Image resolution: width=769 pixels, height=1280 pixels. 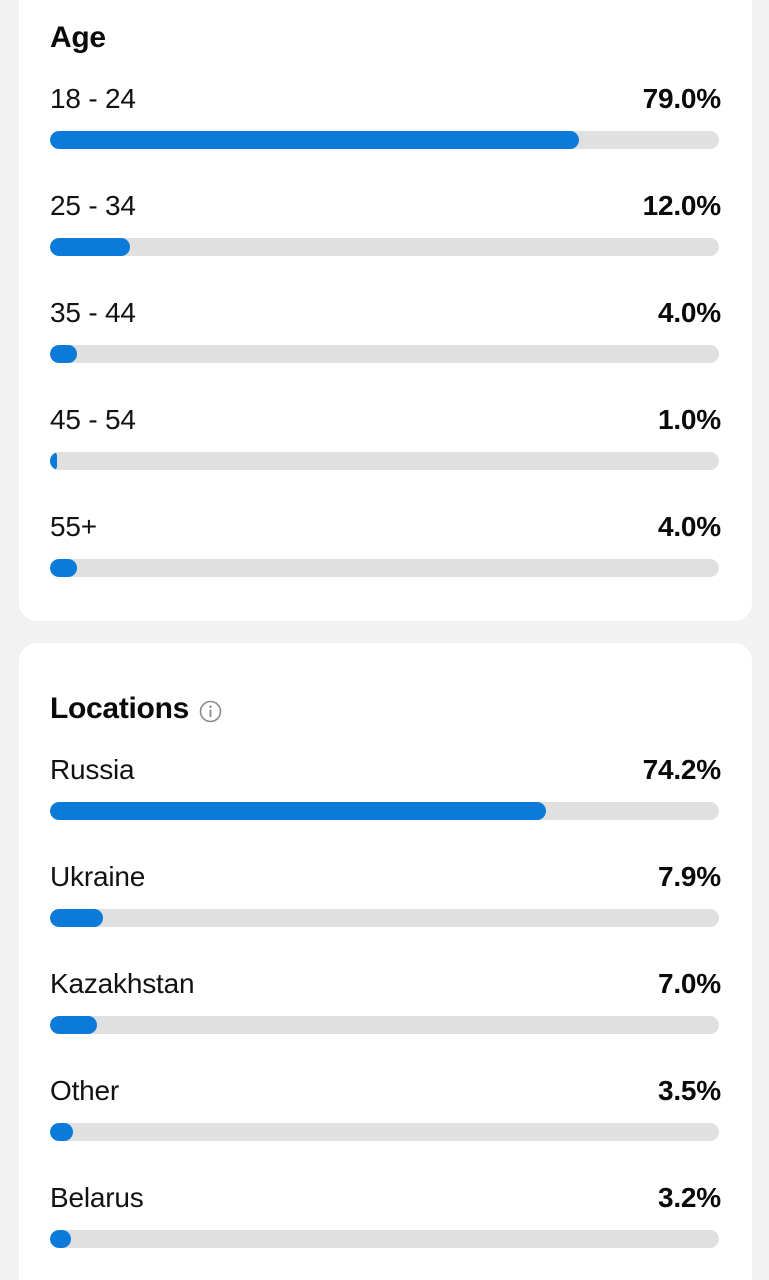 I want to click on location-row-header: Russia 74.2%, so click(x=385, y=770).